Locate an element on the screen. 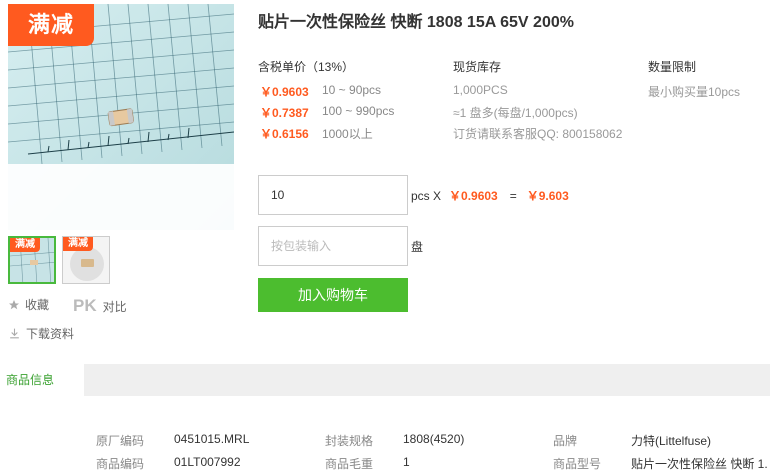 Image resolution: width=770 pixels, height=470 pixels. favorite-button: 收藏 is located at coordinates (28, 304).